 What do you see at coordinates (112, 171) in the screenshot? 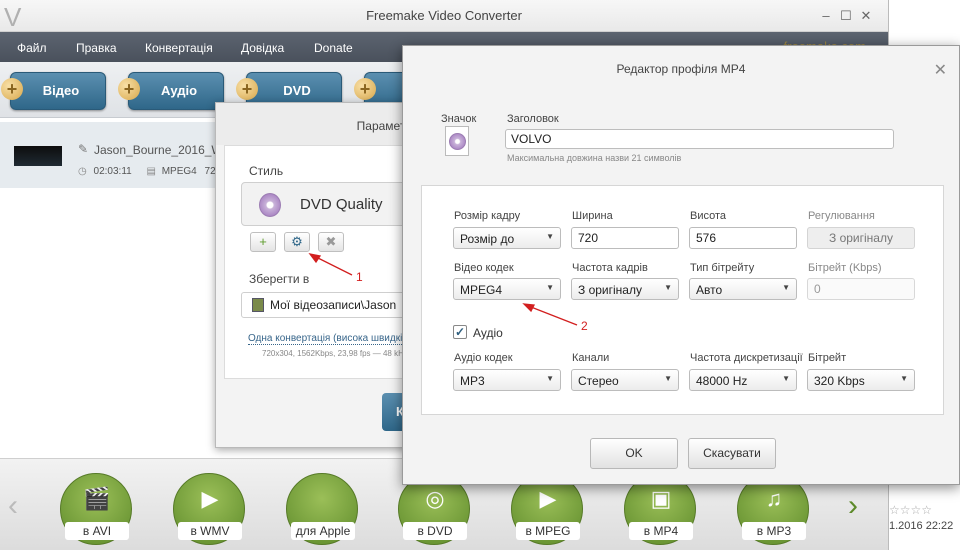
I see `file-duration: 02:03:11` at bounding box center [112, 171].